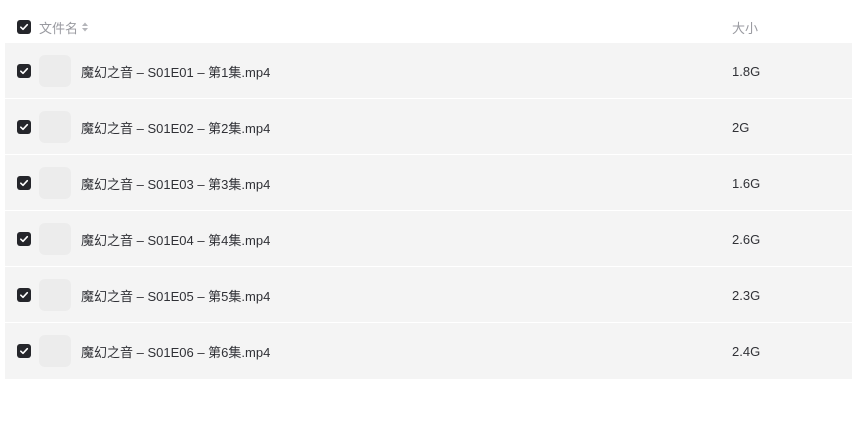 The height and width of the screenshot is (446, 852). I want to click on file-size: 2.6G, so click(746, 239).